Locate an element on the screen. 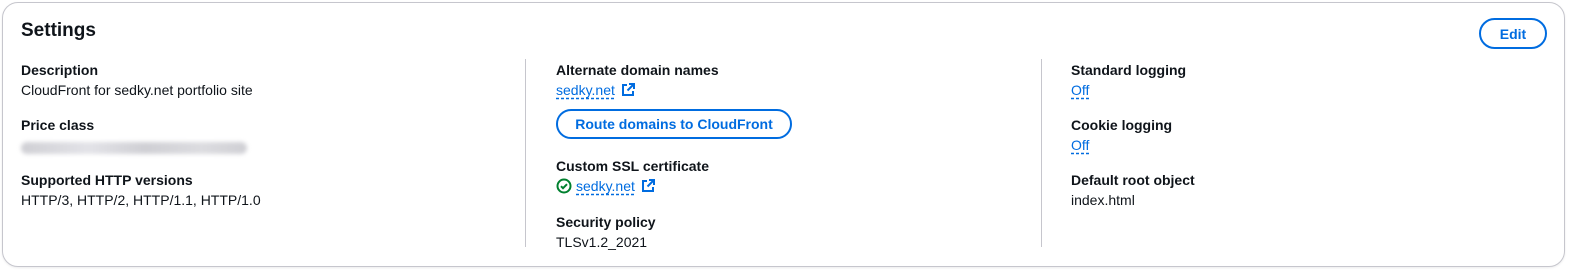 The width and height of the screenshot is (1591, 275). ssl-certificate-field: Custom SSL certificate sedky.net is located at coordinates (632, 177).